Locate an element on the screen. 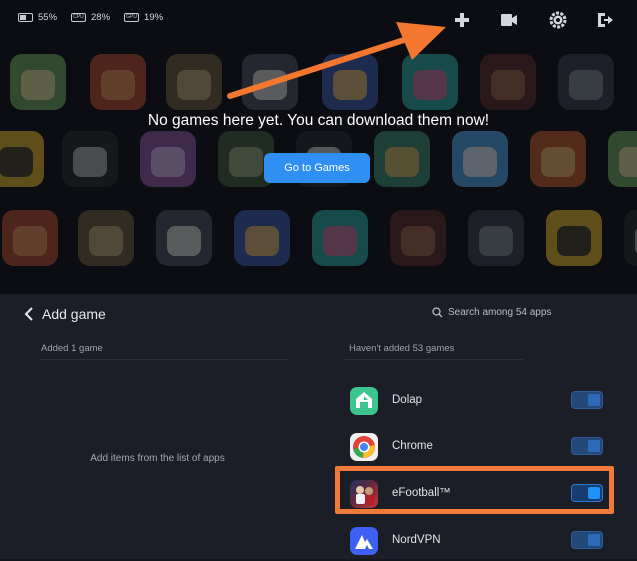 The height and width of the screenshot is (561, 637). battery-status: 55% is located at coordinates (37, 17).